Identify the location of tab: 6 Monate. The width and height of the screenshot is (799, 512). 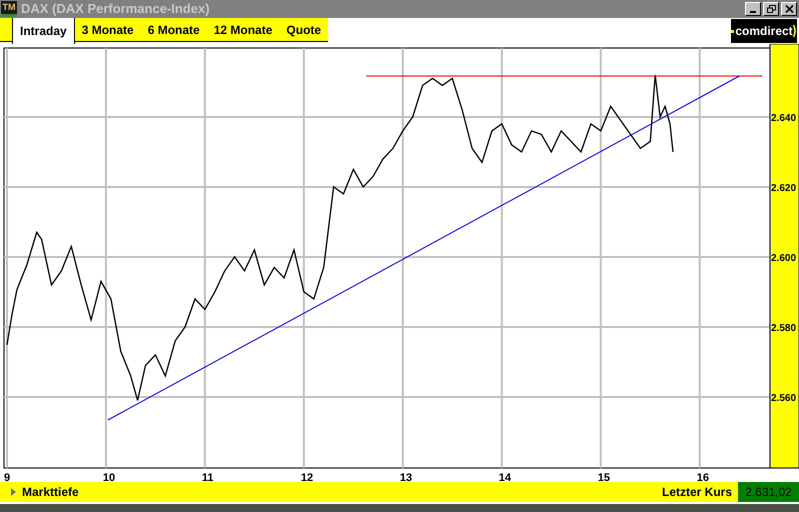
(173, 30).